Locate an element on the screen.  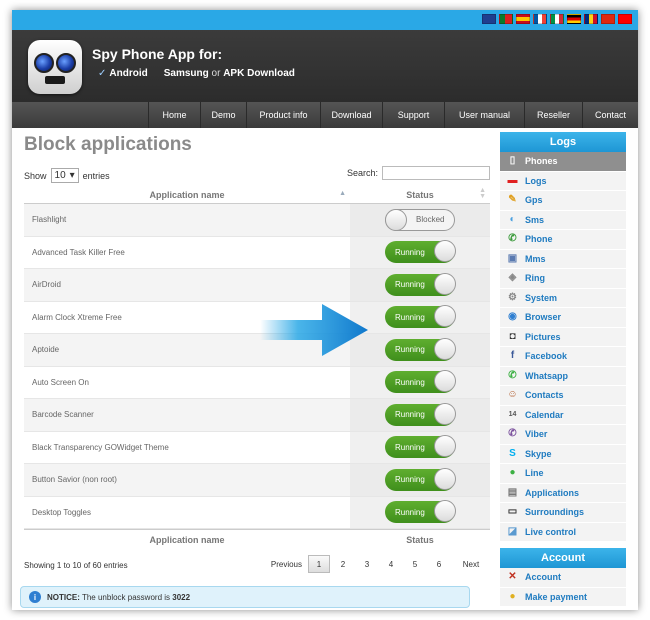
ring-icon: ◈ is located at coordinates (512, 278).